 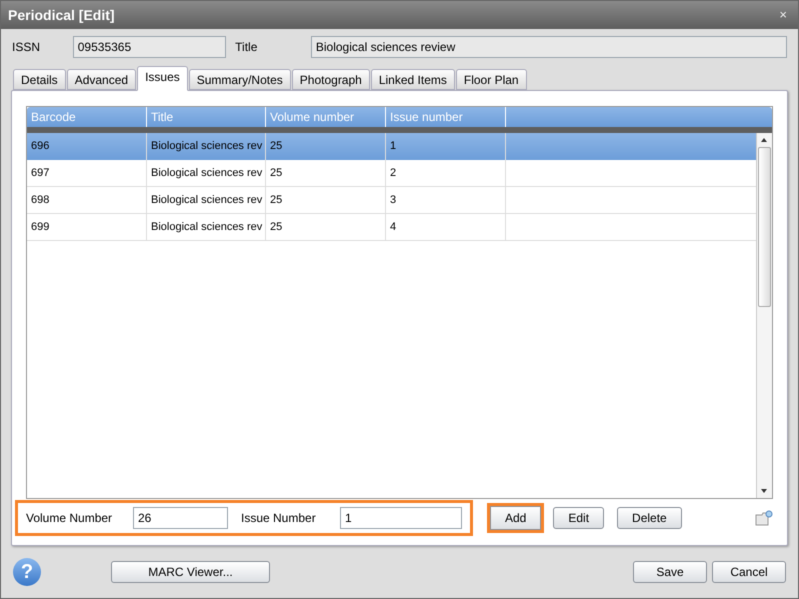 I want to click on tab: Details, so click(x=39, y=79).